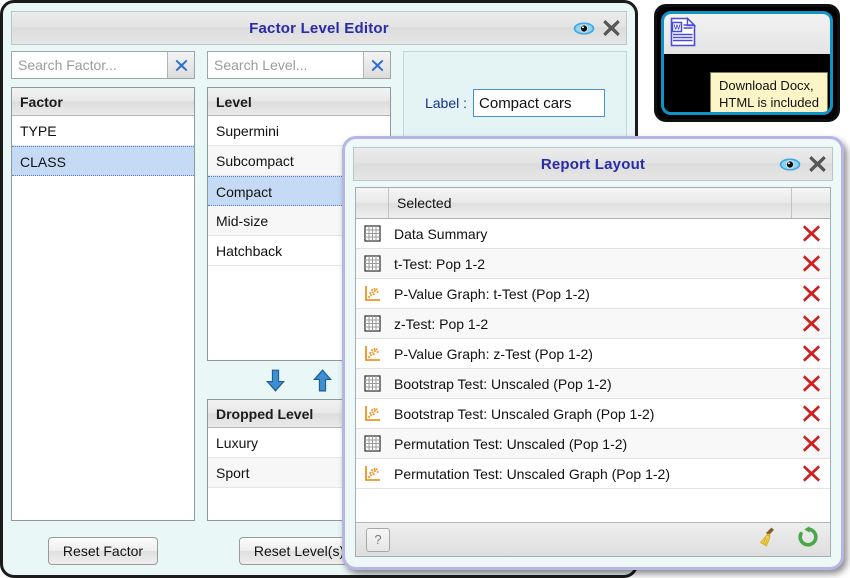  Describe the element at coordinates (275, 380) in the screenshot. I see `down-arrow-icon` at that location.